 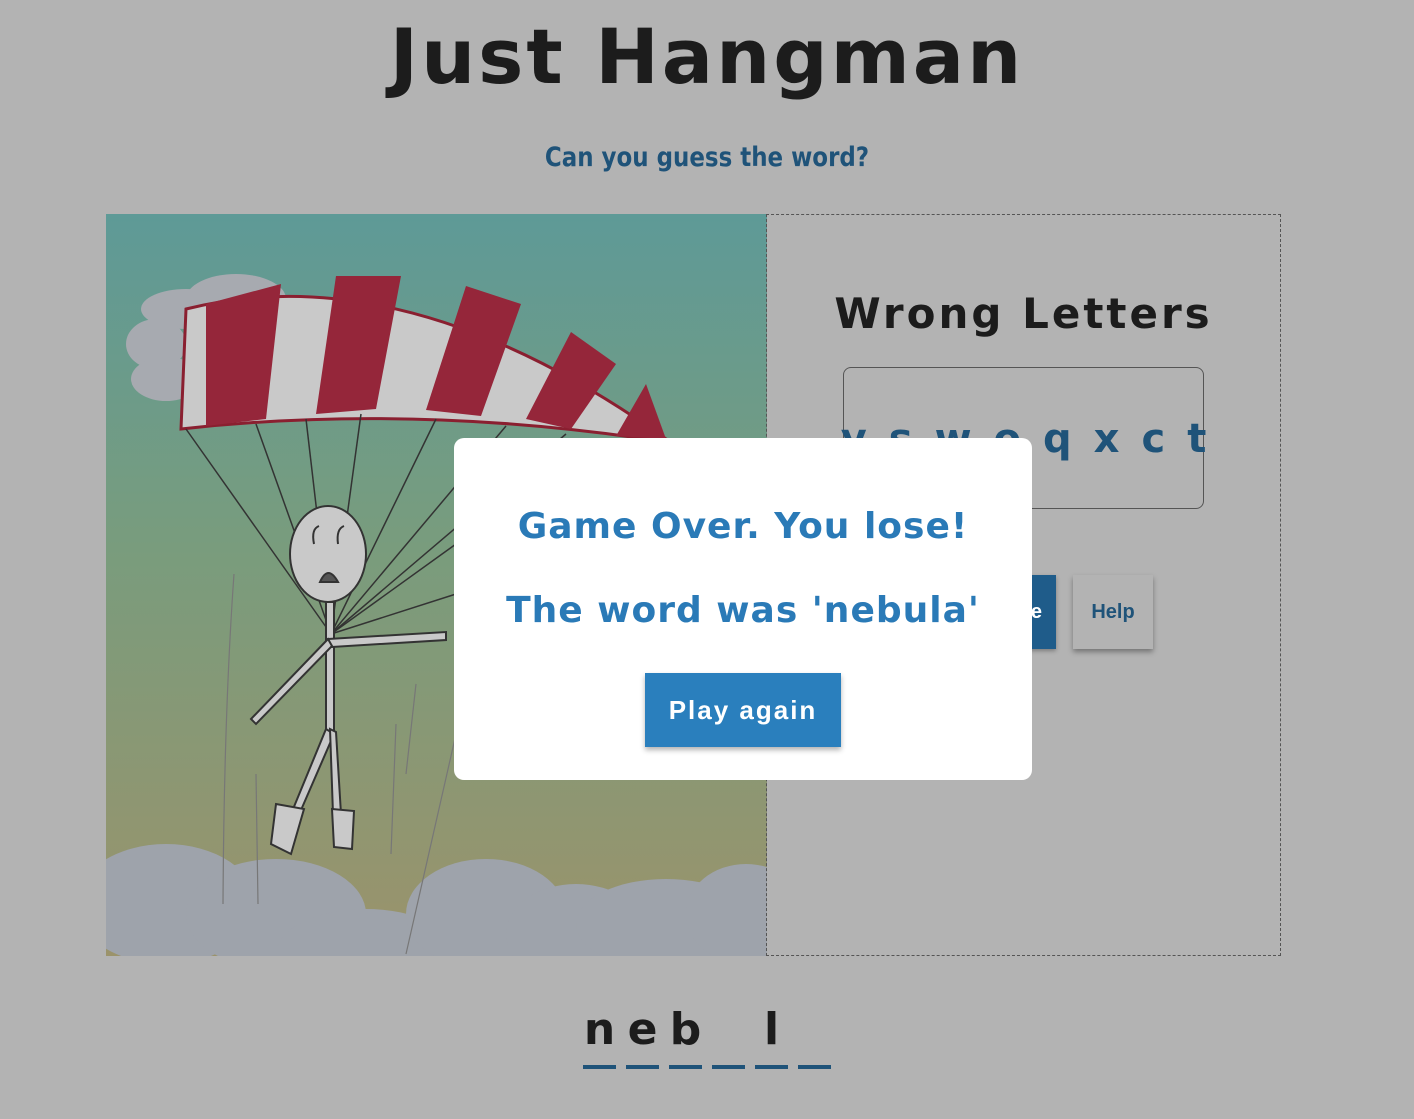 I want to click on wrong-letter: t, so click(x=1197, y=439).